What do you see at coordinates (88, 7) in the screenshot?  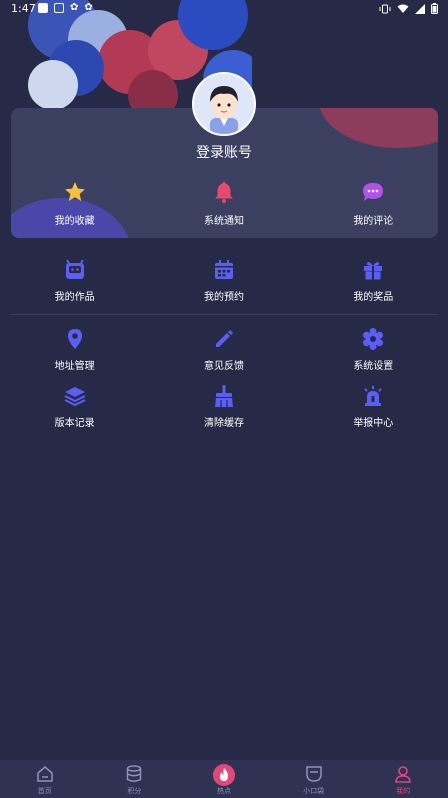 I see `bug-icon-2: ✿` at bounding box center [88, 7].